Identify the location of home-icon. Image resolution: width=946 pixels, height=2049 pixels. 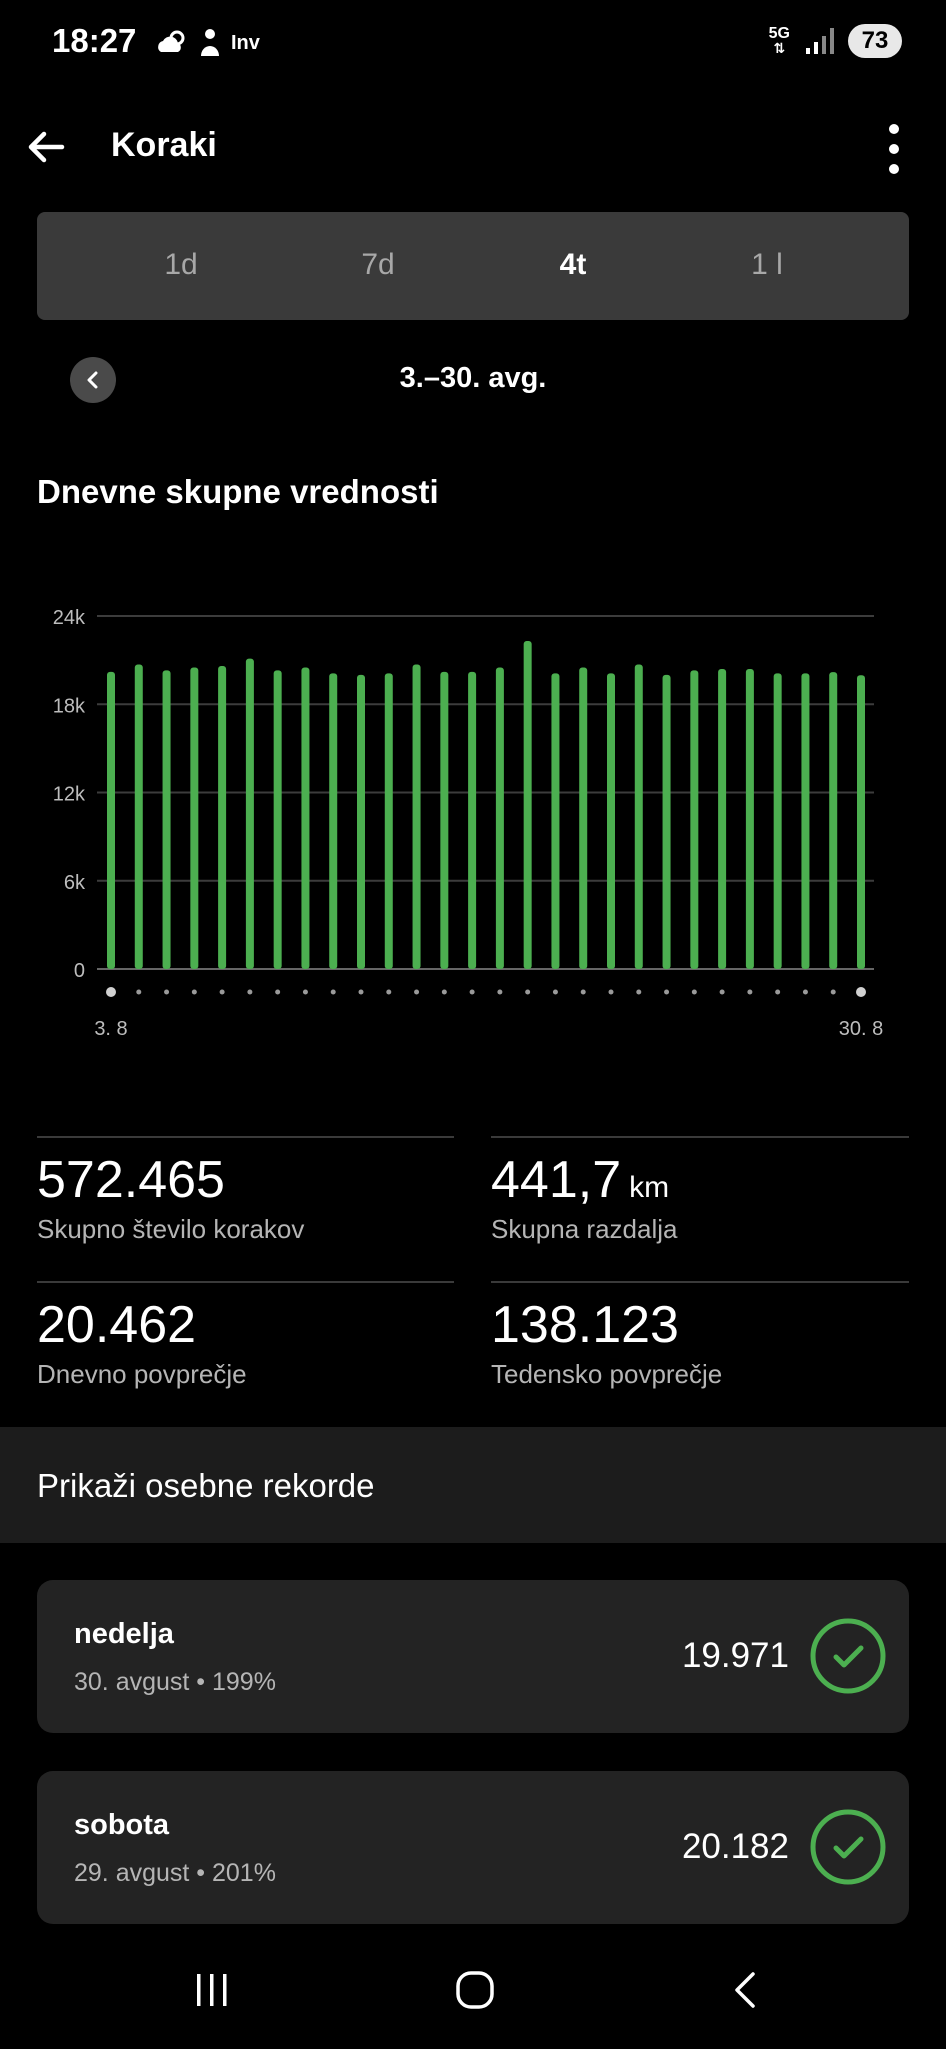
(475, 1990).